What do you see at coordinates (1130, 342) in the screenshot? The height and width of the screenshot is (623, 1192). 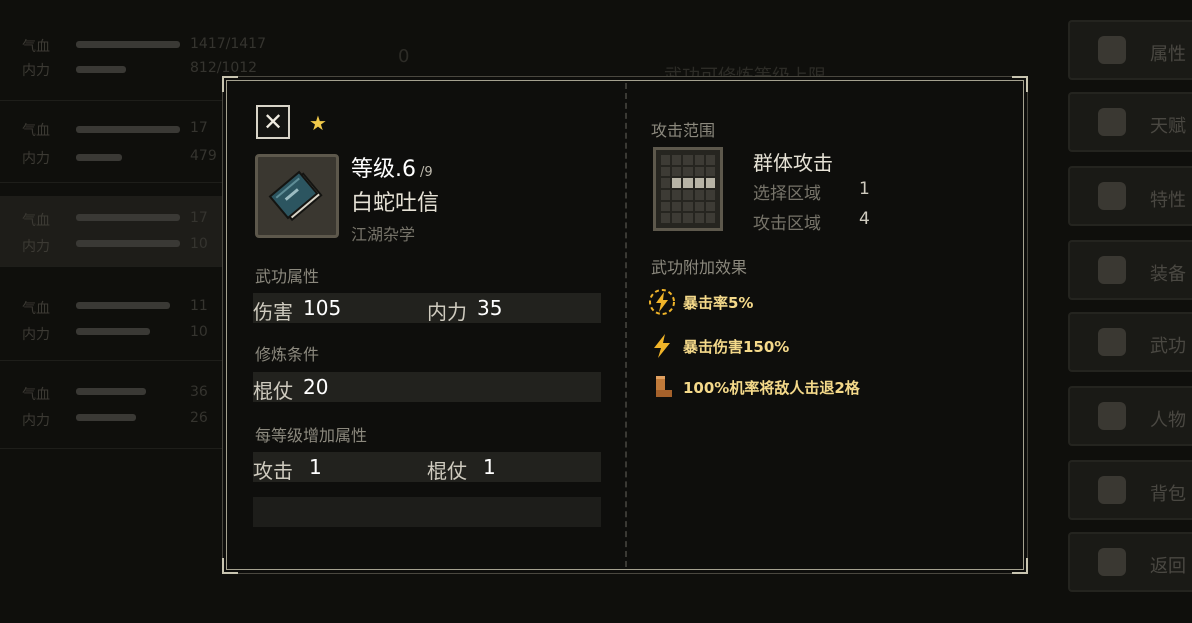 I see `menu-skills-button: 武功` at bounding box center [1130, 342].